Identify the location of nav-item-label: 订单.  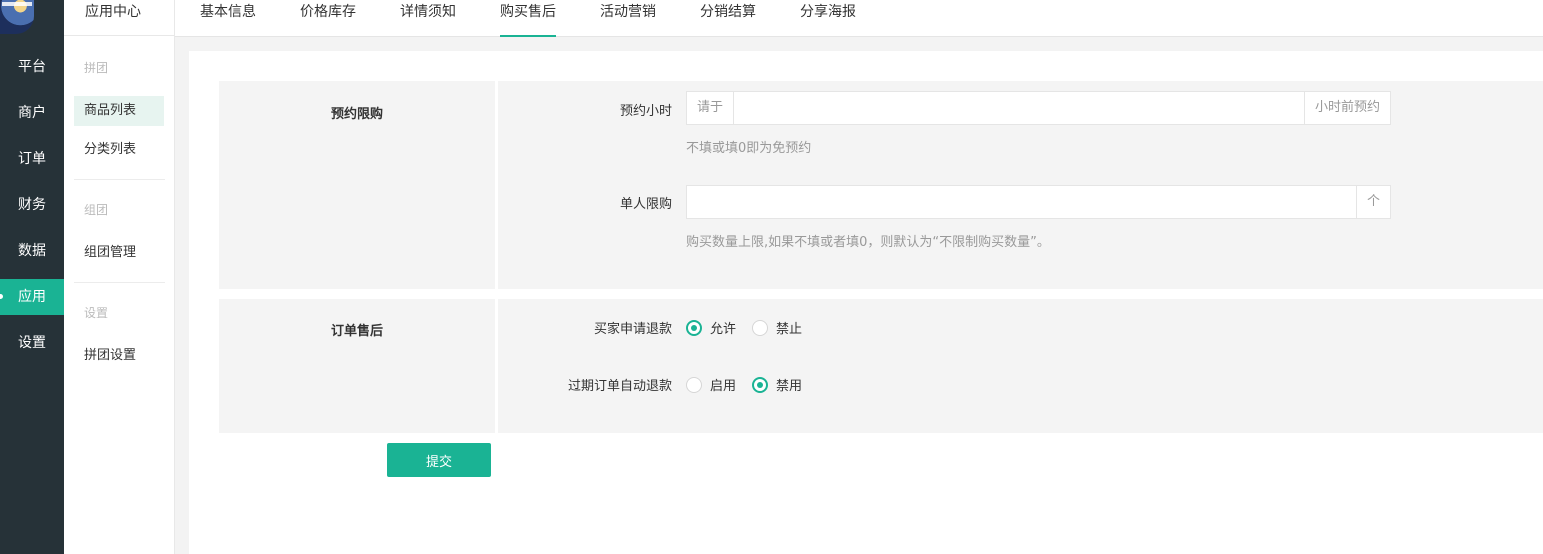
(32, 159).